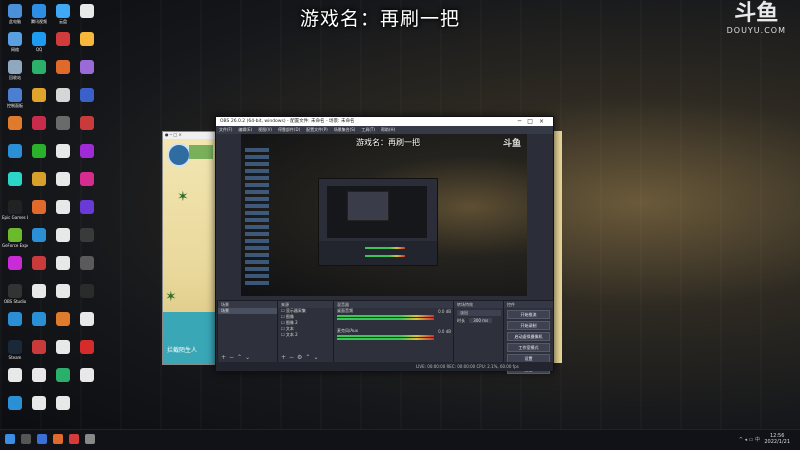  Describe the element at coordinates (15, 74) in the screenshot. I see `desktop-icon: 回收站` at that location.